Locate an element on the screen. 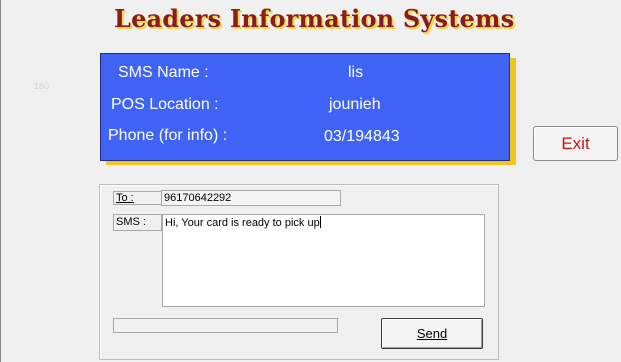 The width and height of the screenshot is (621, 362). send-button: Send is located at coordinates (432, 333).